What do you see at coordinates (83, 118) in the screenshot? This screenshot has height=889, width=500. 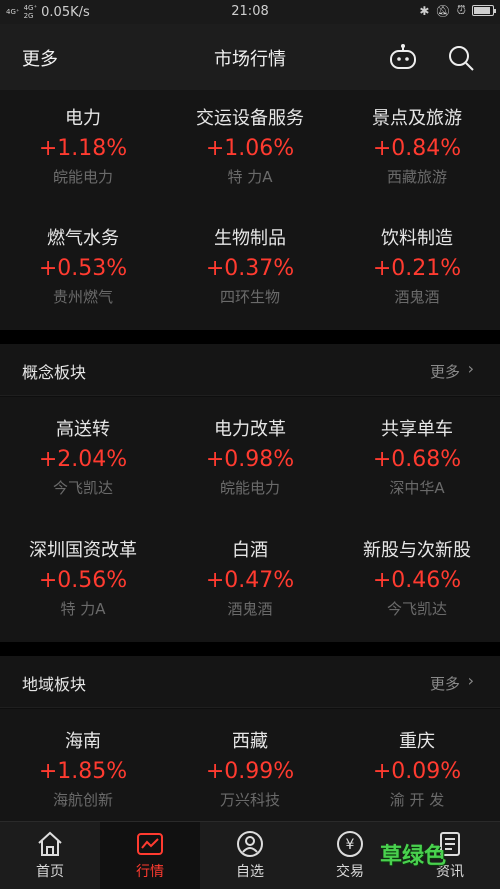 I see `sector-name: 电力` at bounding box center [83, 118].